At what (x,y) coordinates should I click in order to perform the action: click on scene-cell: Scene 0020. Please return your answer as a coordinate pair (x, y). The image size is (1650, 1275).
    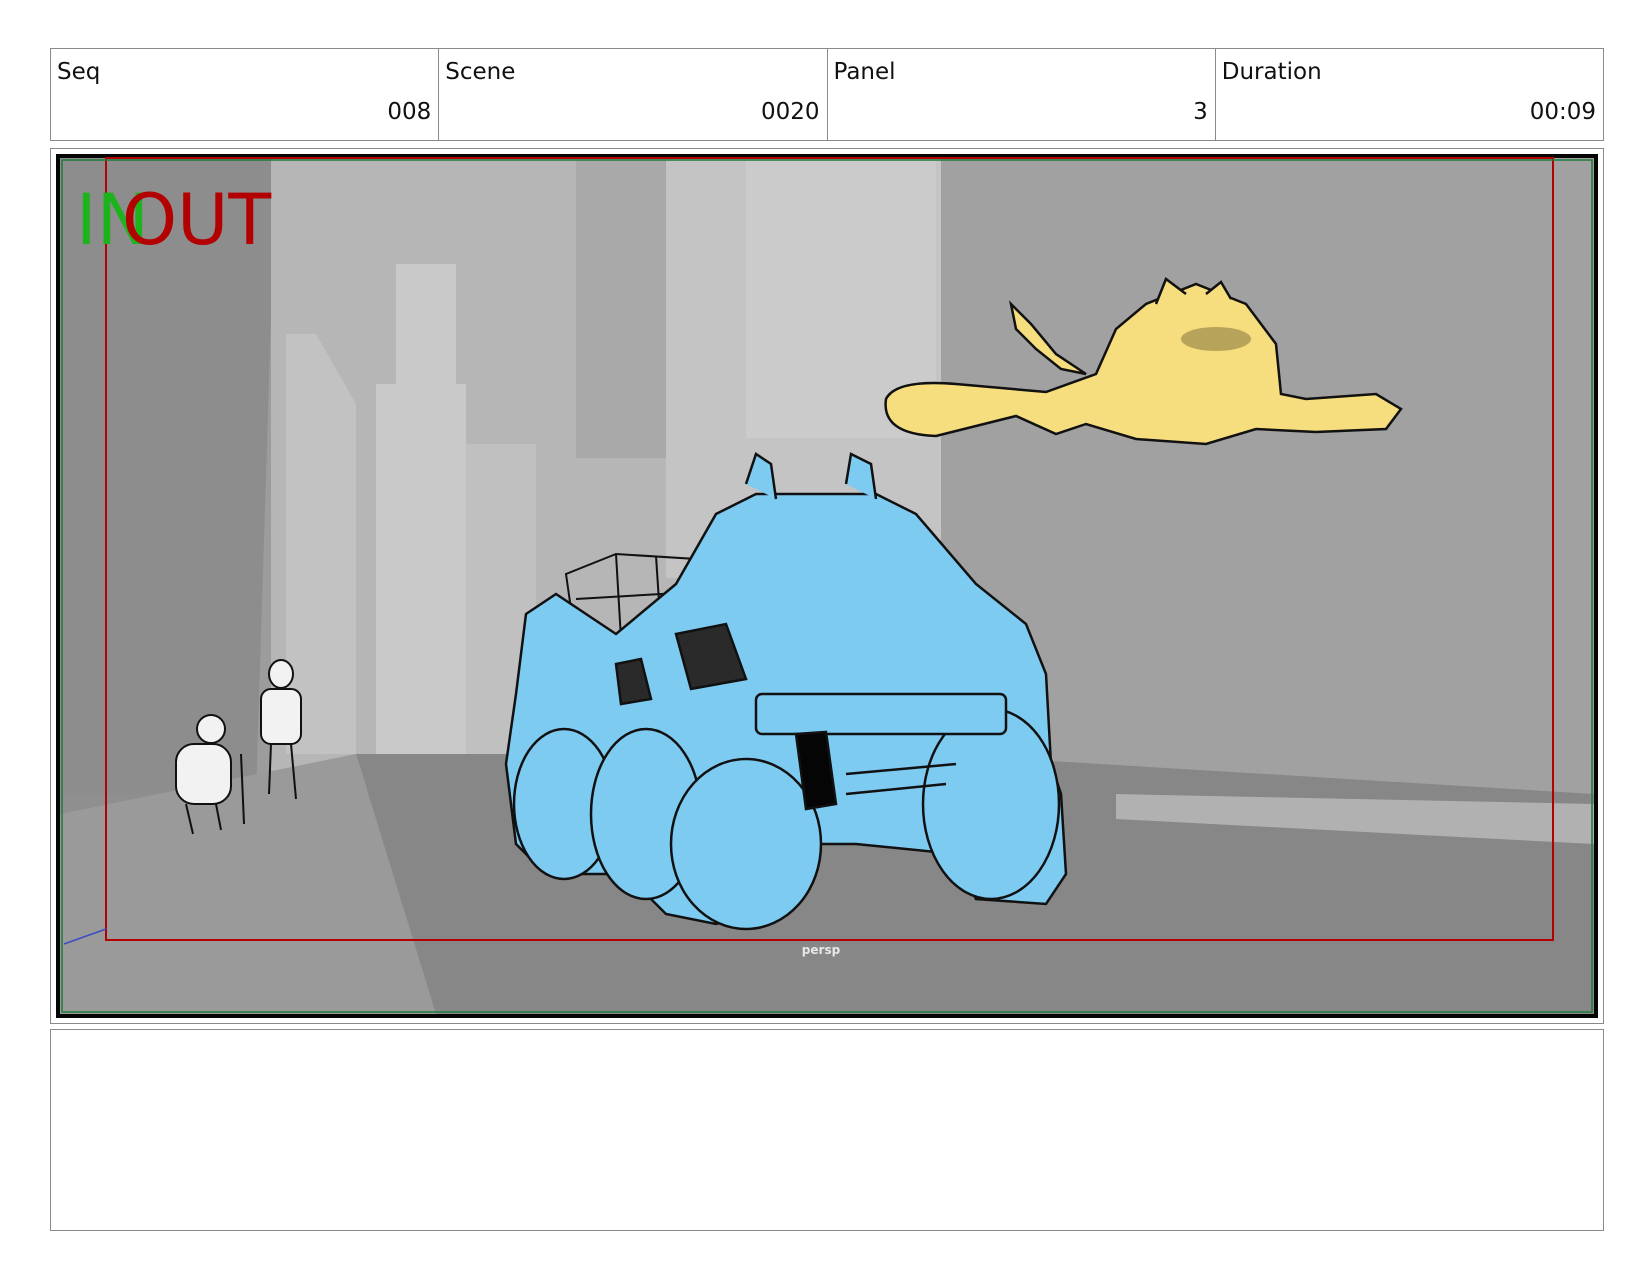
    Looking at the image, I should click on (633, 94).